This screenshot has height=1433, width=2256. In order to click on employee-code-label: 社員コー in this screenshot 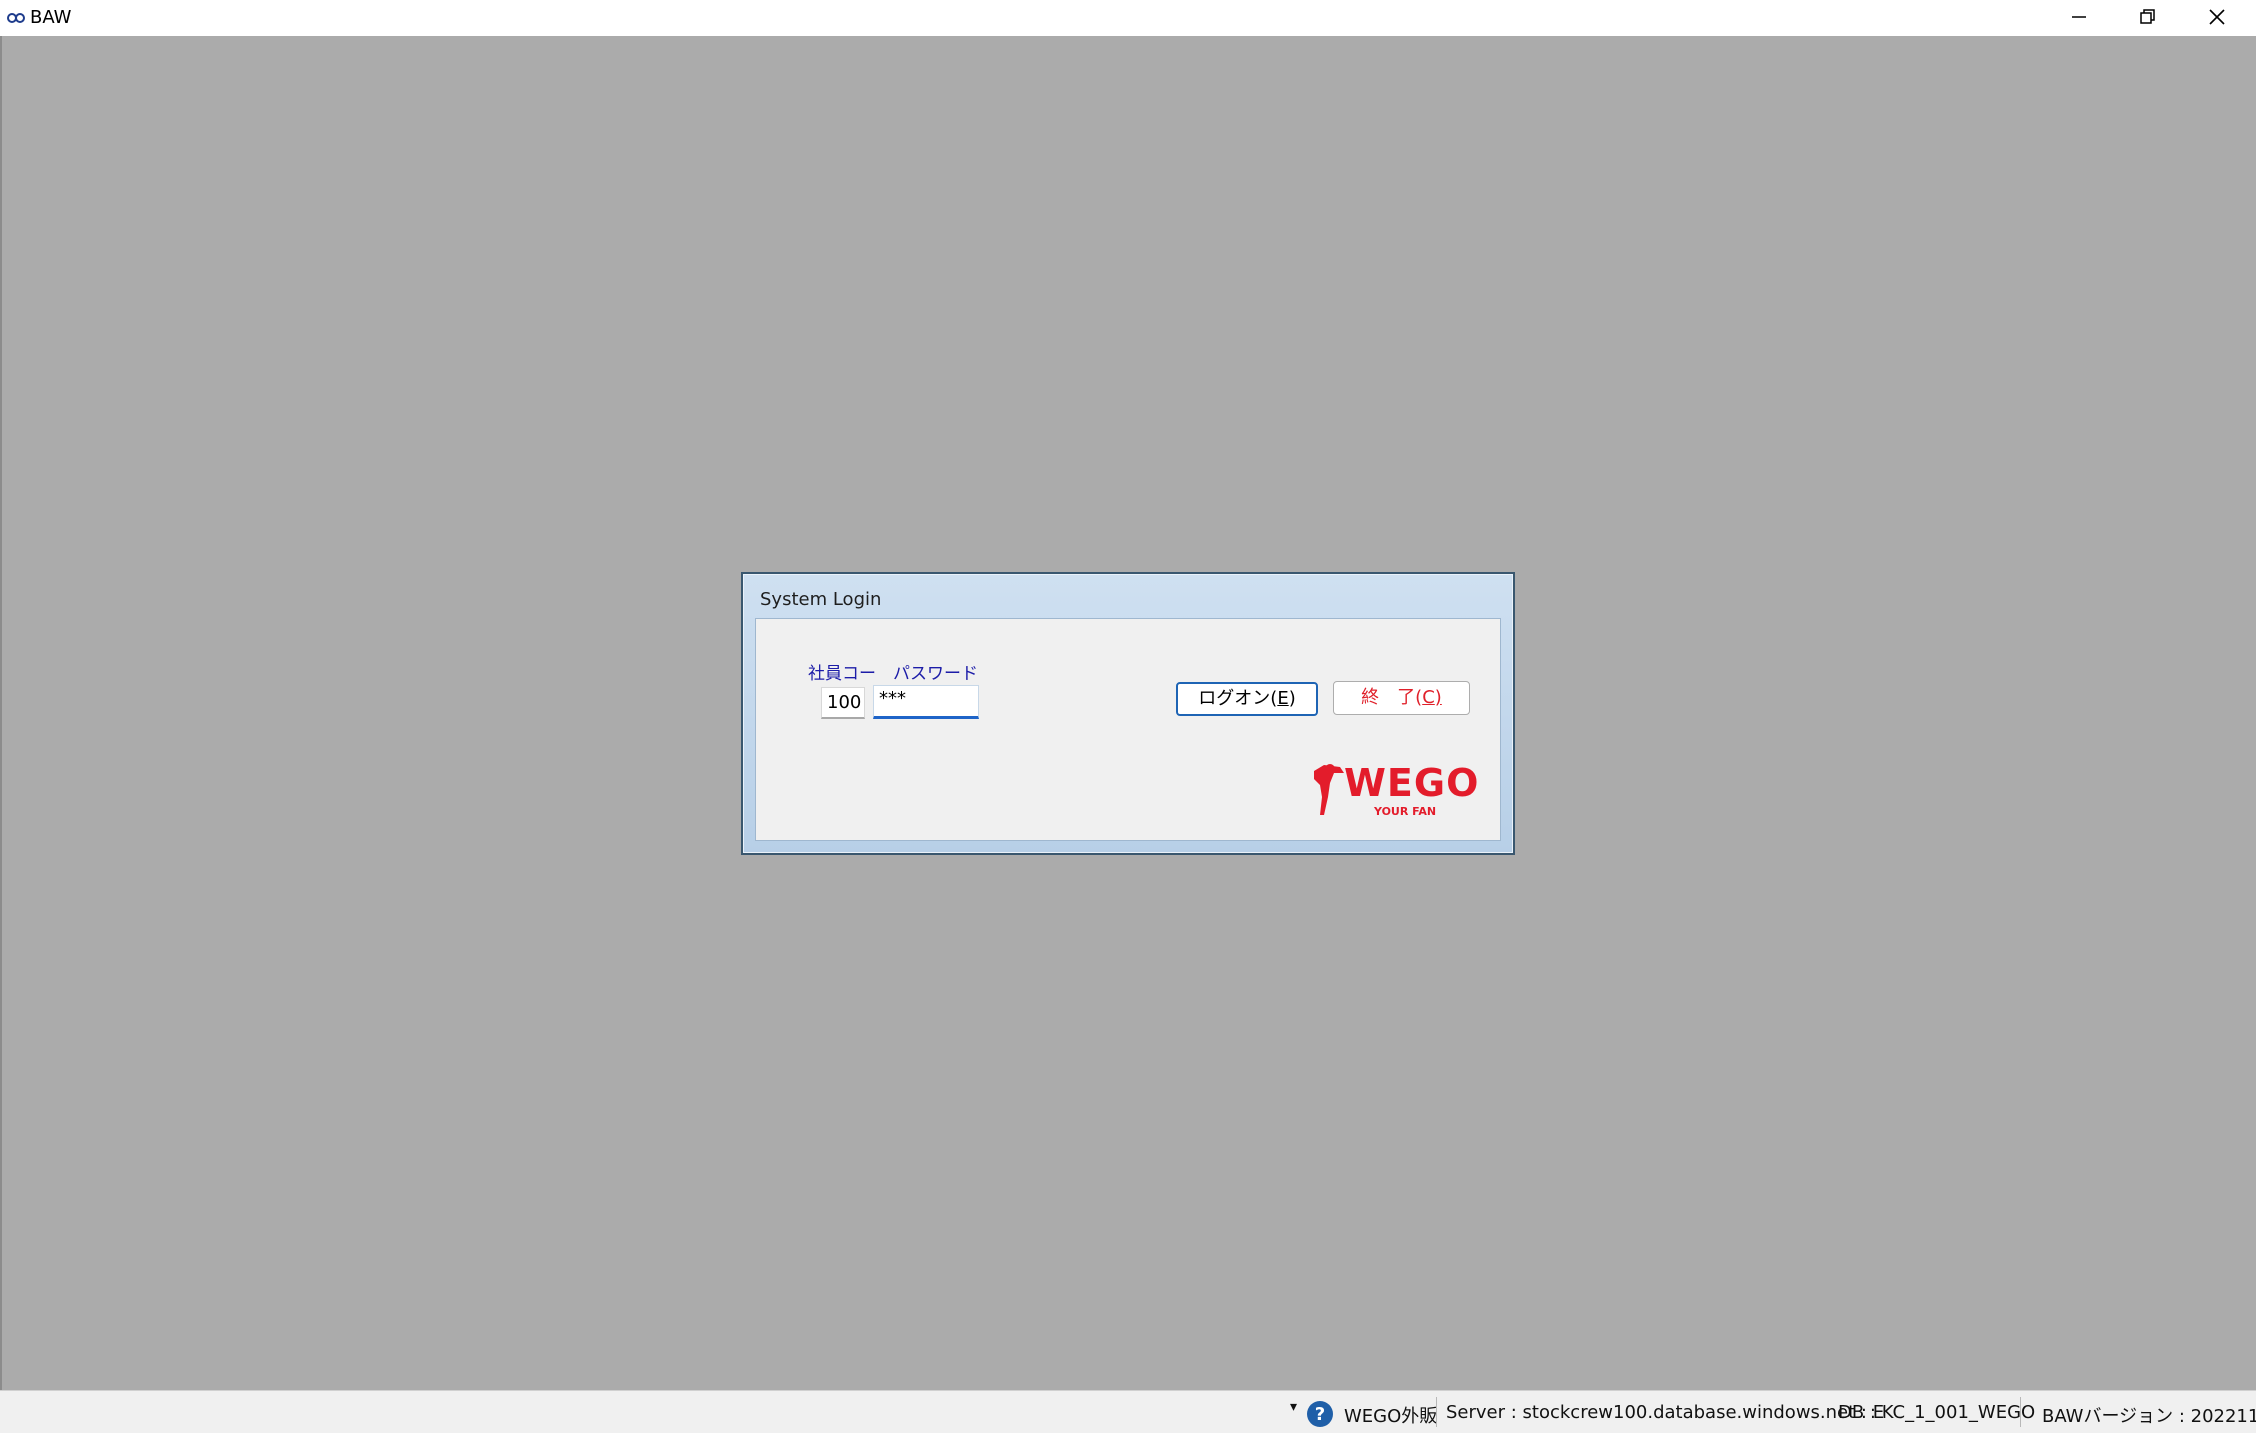, I will do `click(842, 674)`.